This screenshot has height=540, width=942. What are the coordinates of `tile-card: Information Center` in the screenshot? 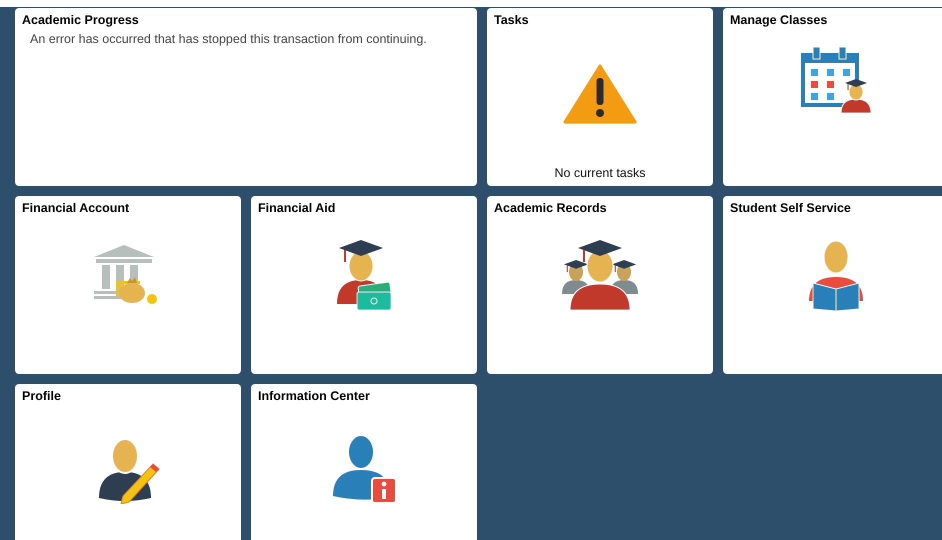 It's located at (364, 462).